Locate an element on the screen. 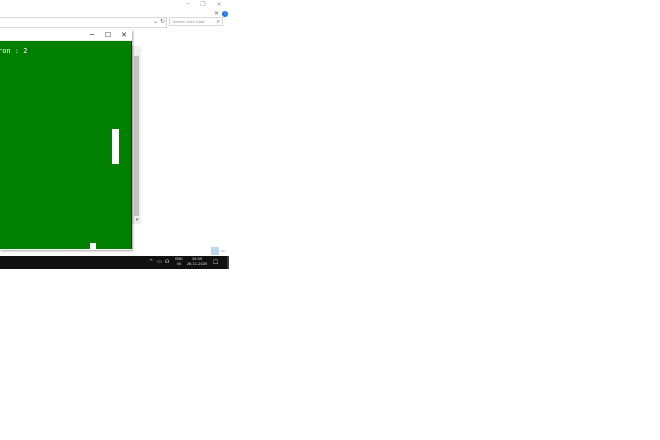 This screenshot has height=440, width=660. browser-restore-button: ❐ is located at coordinates (203, 4).